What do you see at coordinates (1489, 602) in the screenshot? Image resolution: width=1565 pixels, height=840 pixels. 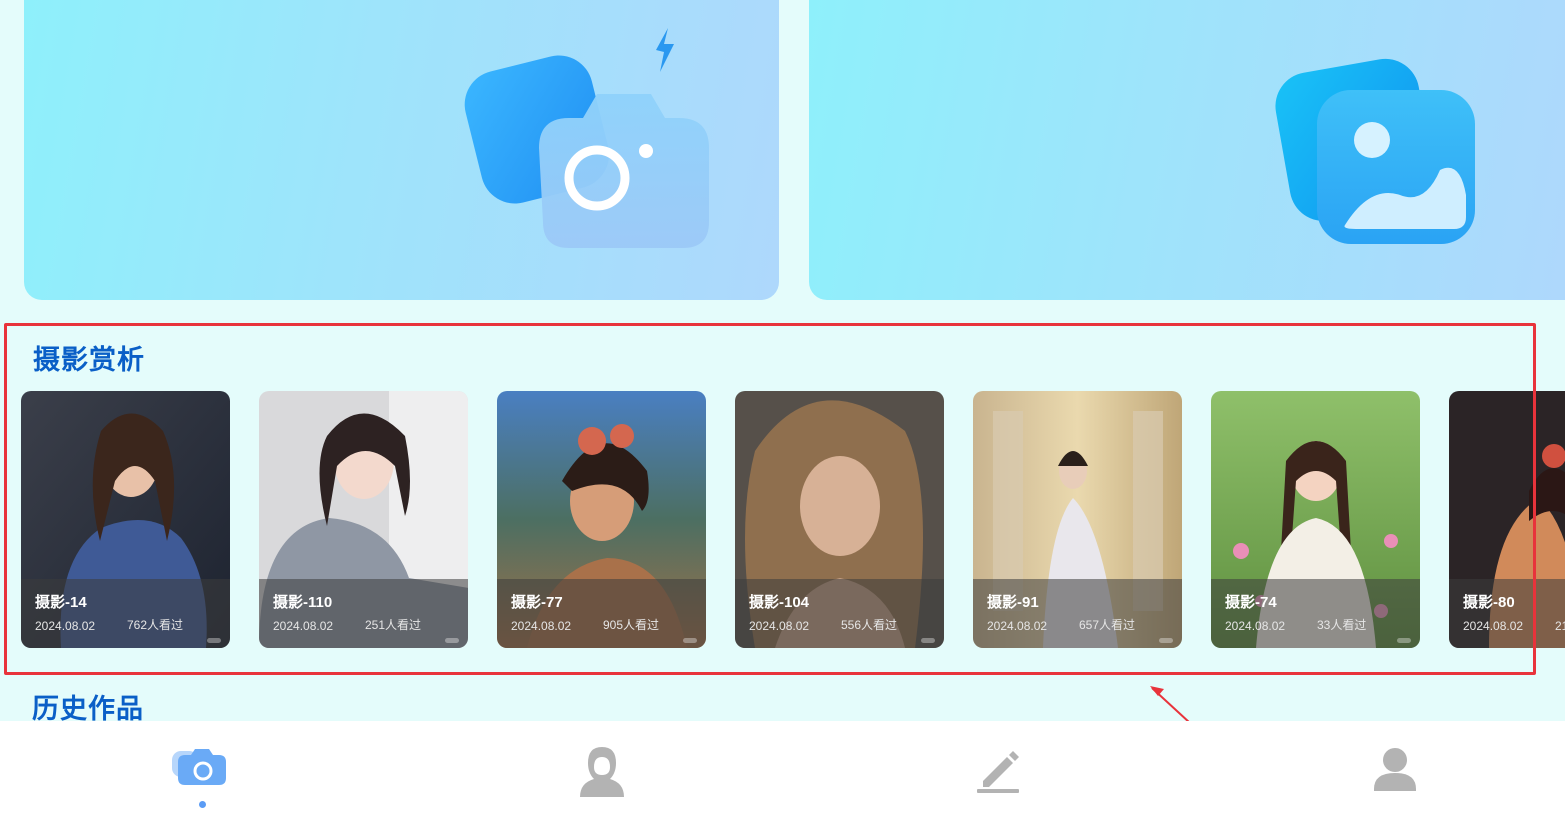 I see `card-title: 摄影-80` at bounding box center [1489, 602].